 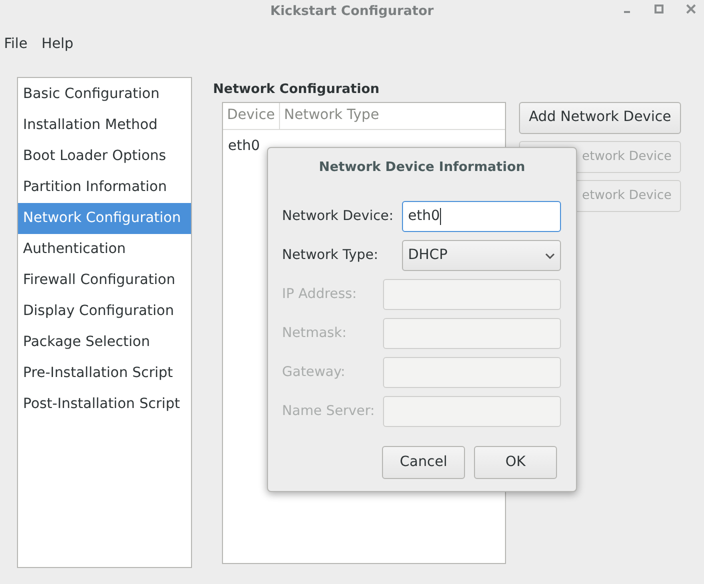 I want to click on field-label: IP Address:, so click(x=319, y=294).